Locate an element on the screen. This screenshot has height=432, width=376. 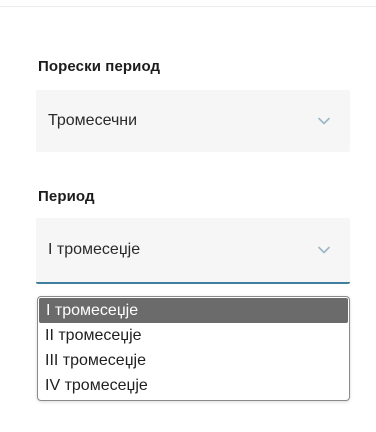
period-option-4: IV тромесеџје is located at coordinates (193, 385).